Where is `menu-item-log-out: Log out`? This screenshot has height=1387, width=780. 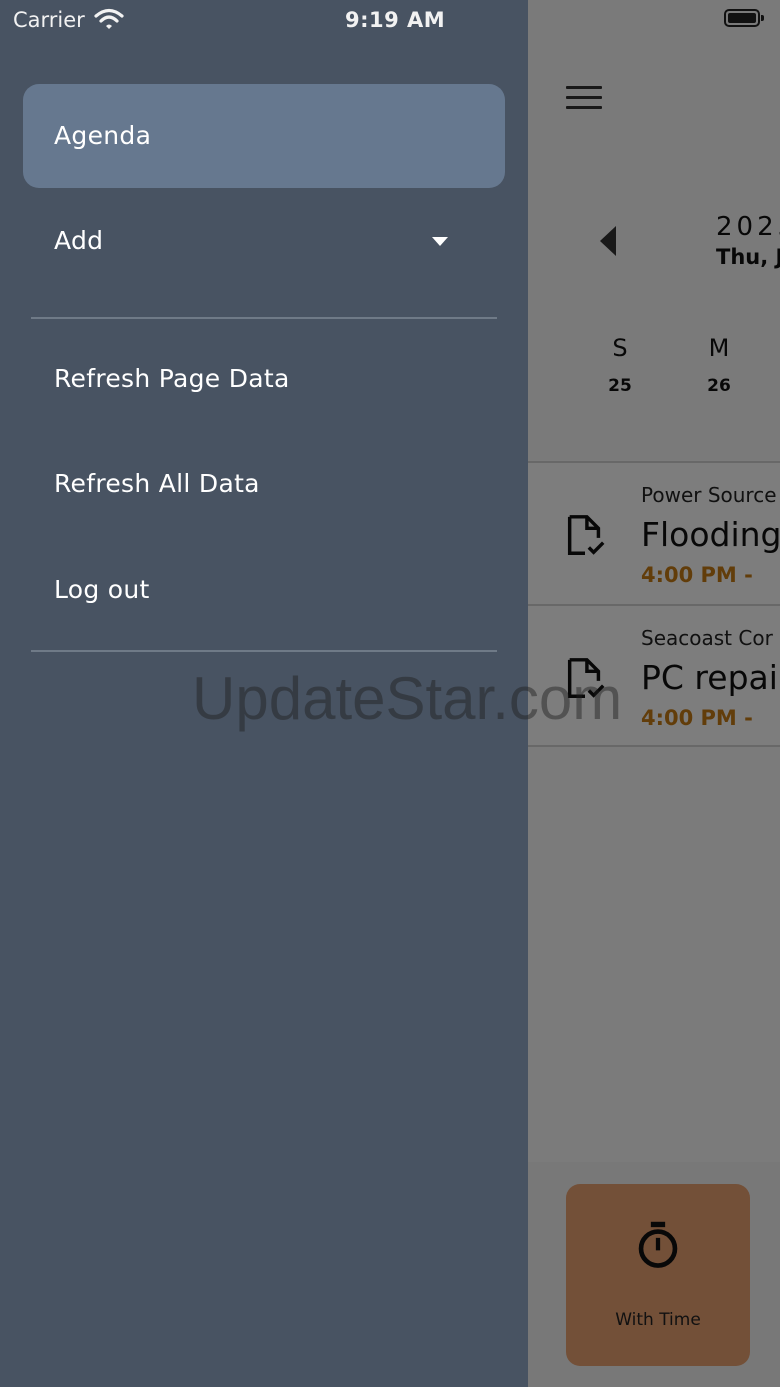 menu-item-log-out: Log out is located at coordinates (264, 590).